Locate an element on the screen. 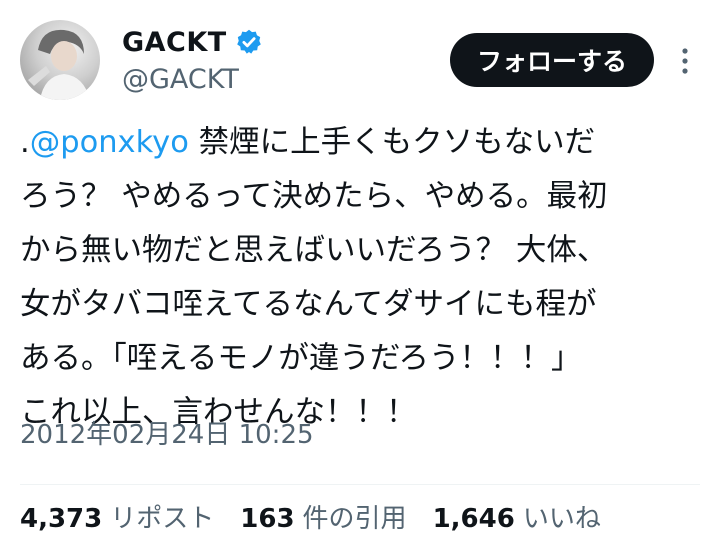 Image resolution: width=720 pixels, height=559 pixels. reposts-stat: 4,373 リポスト is located at coordinates (117, 516).